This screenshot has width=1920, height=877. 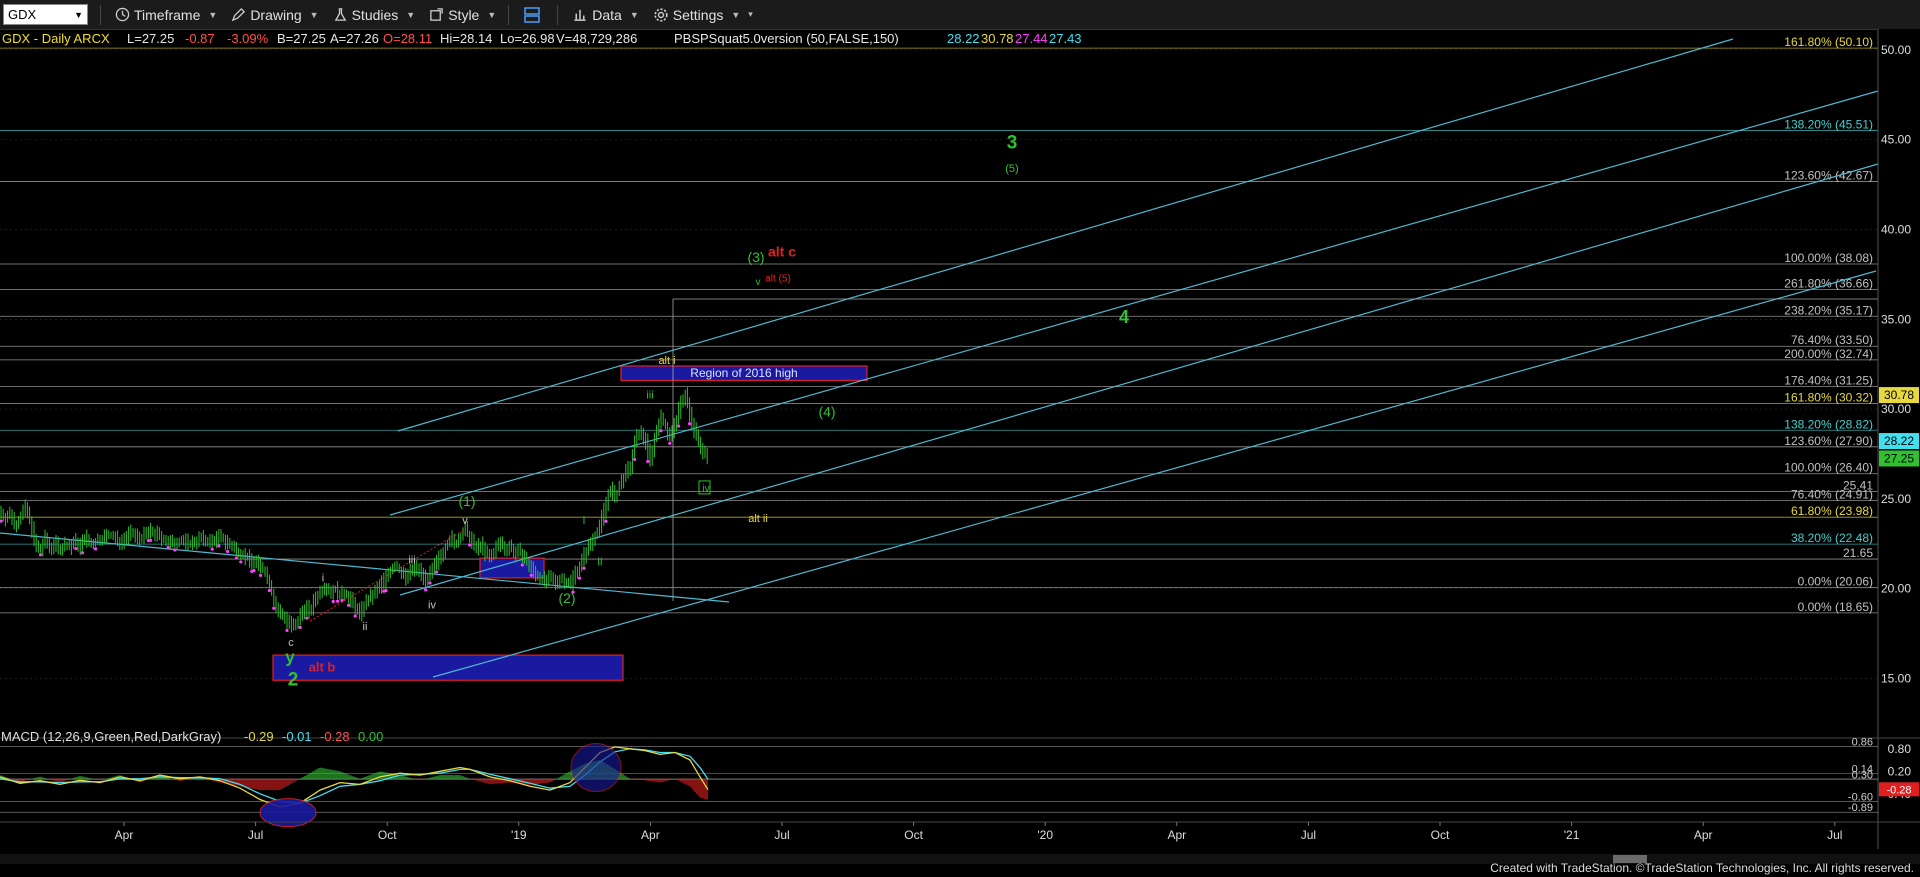 I want to click on wave-label: (4), so click(x=826, y=411).